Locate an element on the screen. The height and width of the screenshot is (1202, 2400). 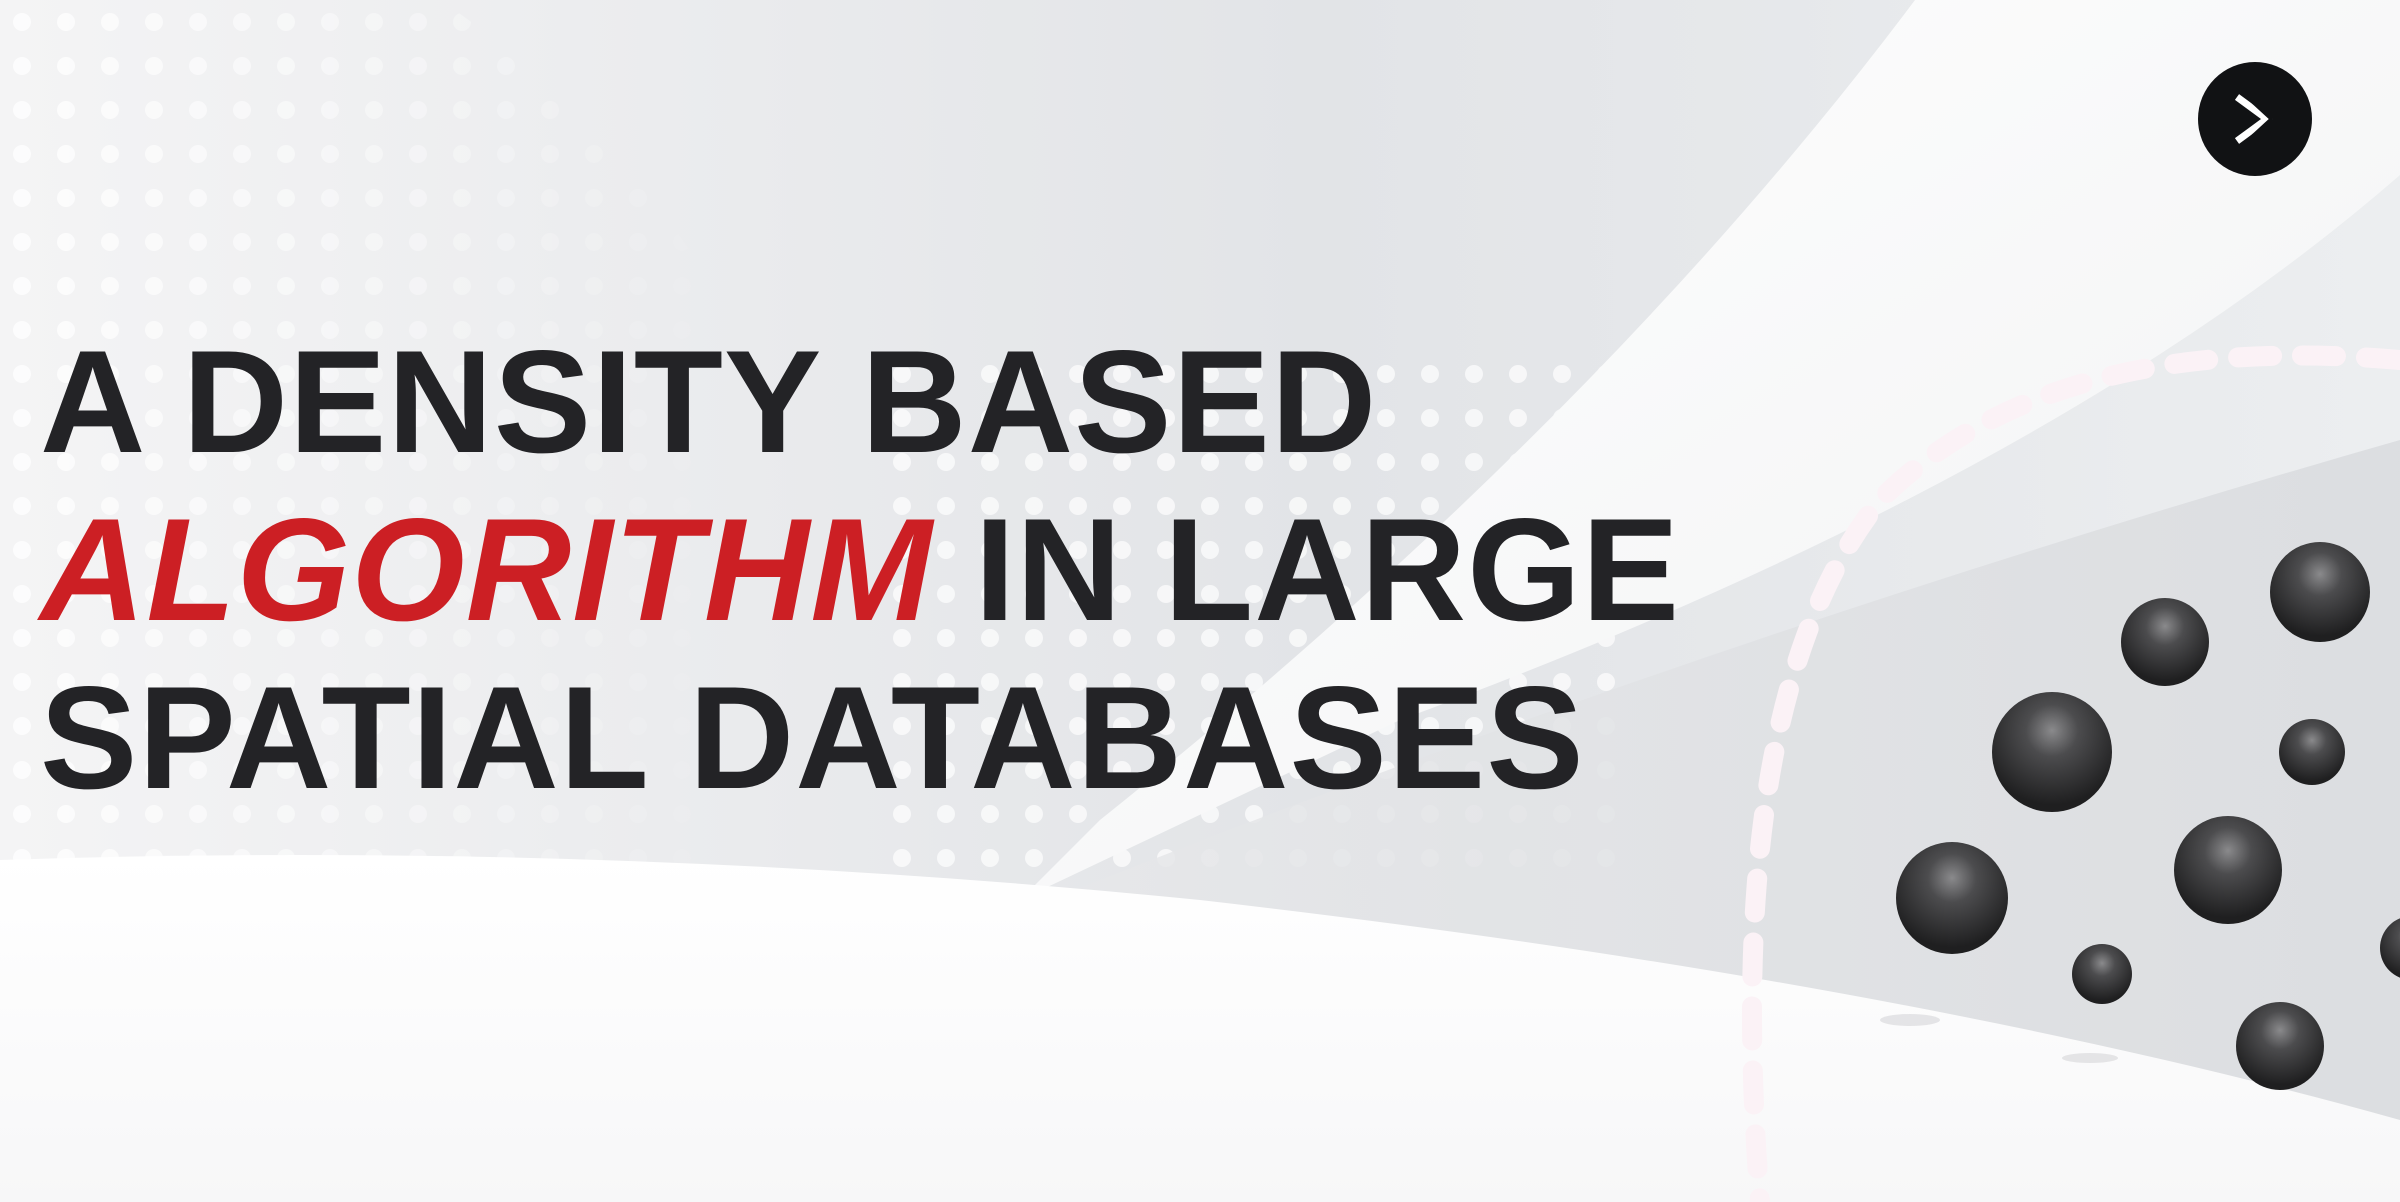
title-line-2: ALGORITHM IN LARGE is located at coordinates (940, 570).